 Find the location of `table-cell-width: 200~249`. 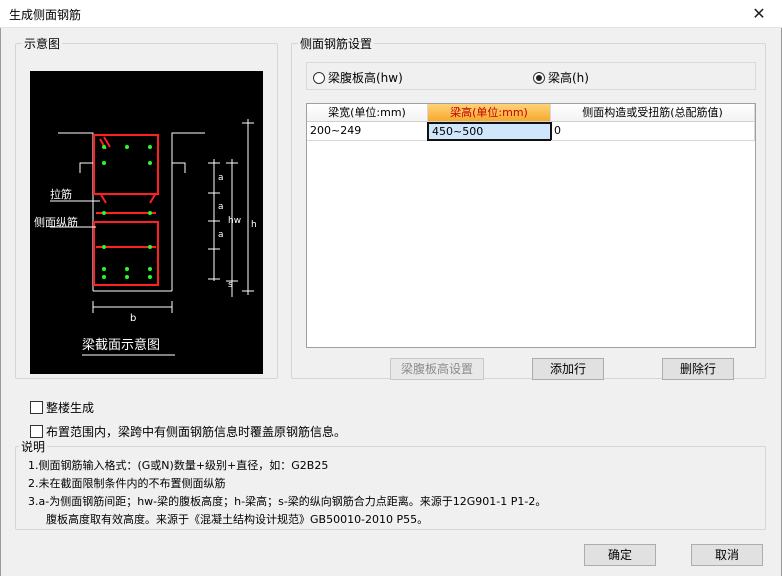

table-cell-width: 200~249 is located at coordinates (367, 131).